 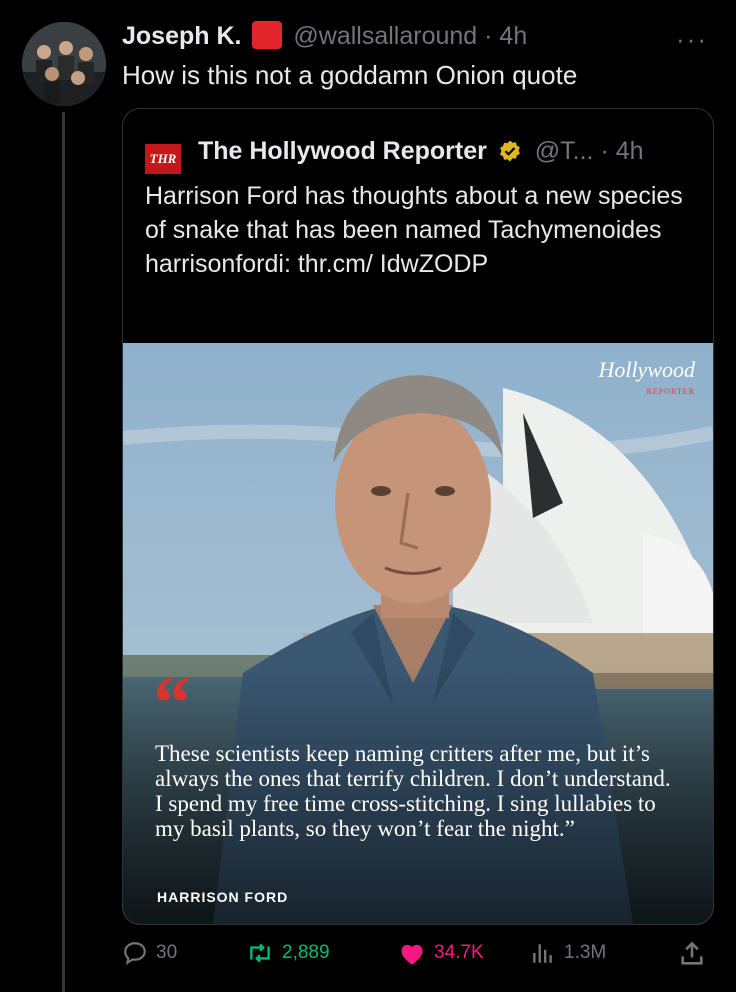 What do you see at coordinates (135, 954) in the screenshot?
I see `reply-icon` at bounding box center [135, 954].